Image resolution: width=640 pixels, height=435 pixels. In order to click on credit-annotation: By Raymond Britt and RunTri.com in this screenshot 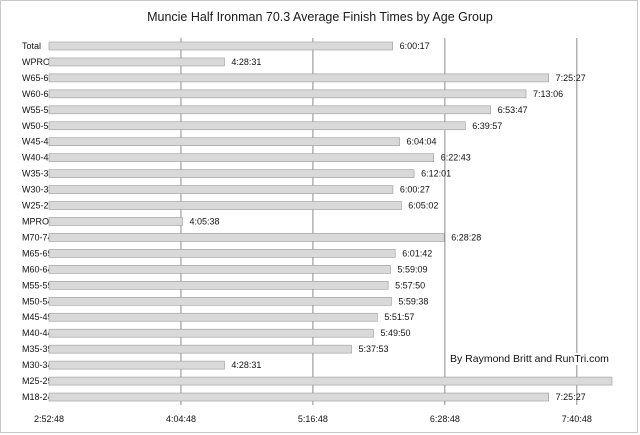, I will do `click(529, 359)`.